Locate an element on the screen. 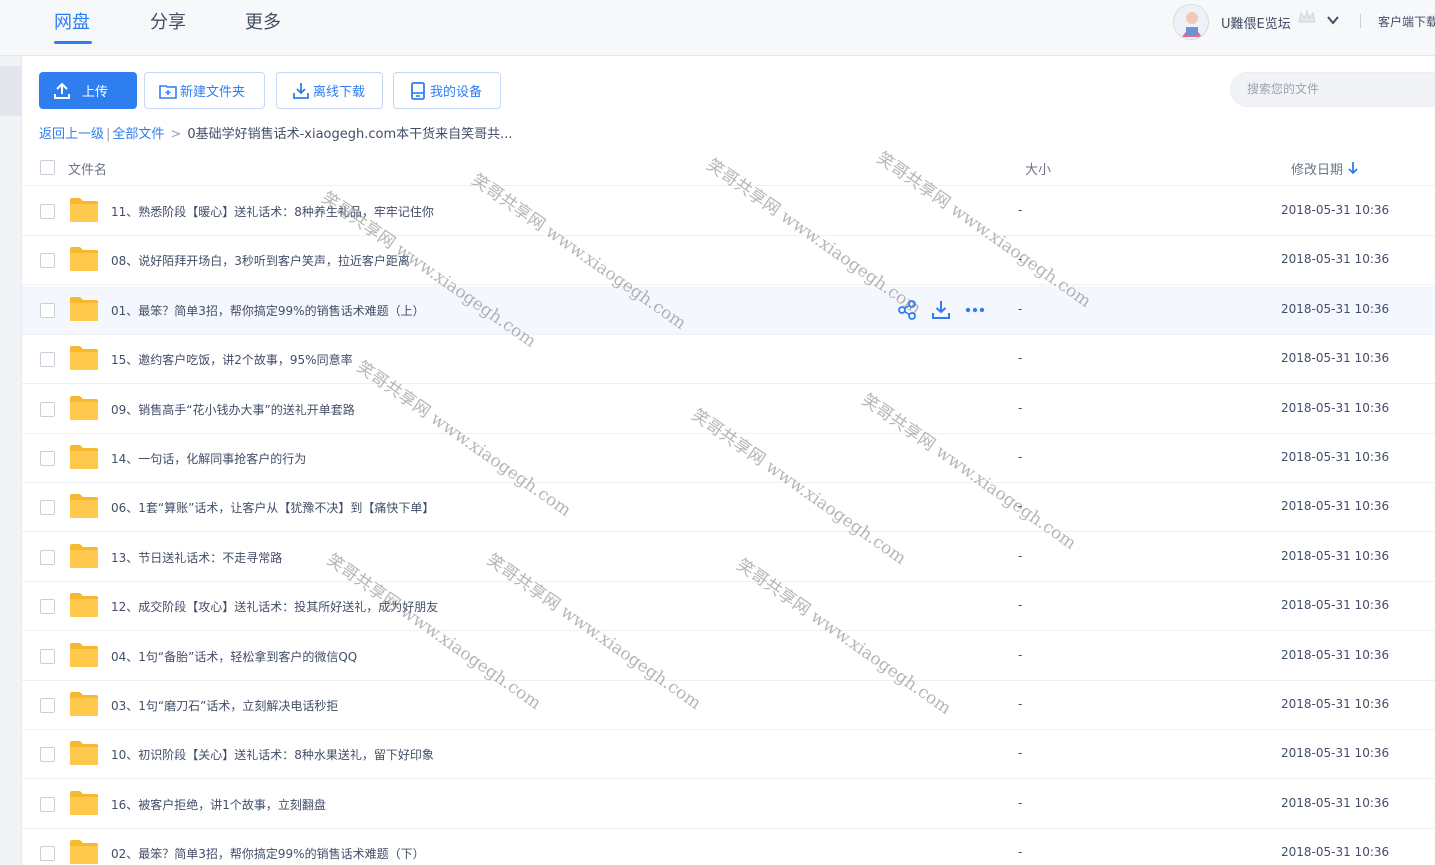 The height and width of the screenshot is (865, 1435). table-row: 03、1句“磨刀石”话术，立刻解决电话秒拒 - 2018-05-31 10:36 is located at coordinates (728, 705).